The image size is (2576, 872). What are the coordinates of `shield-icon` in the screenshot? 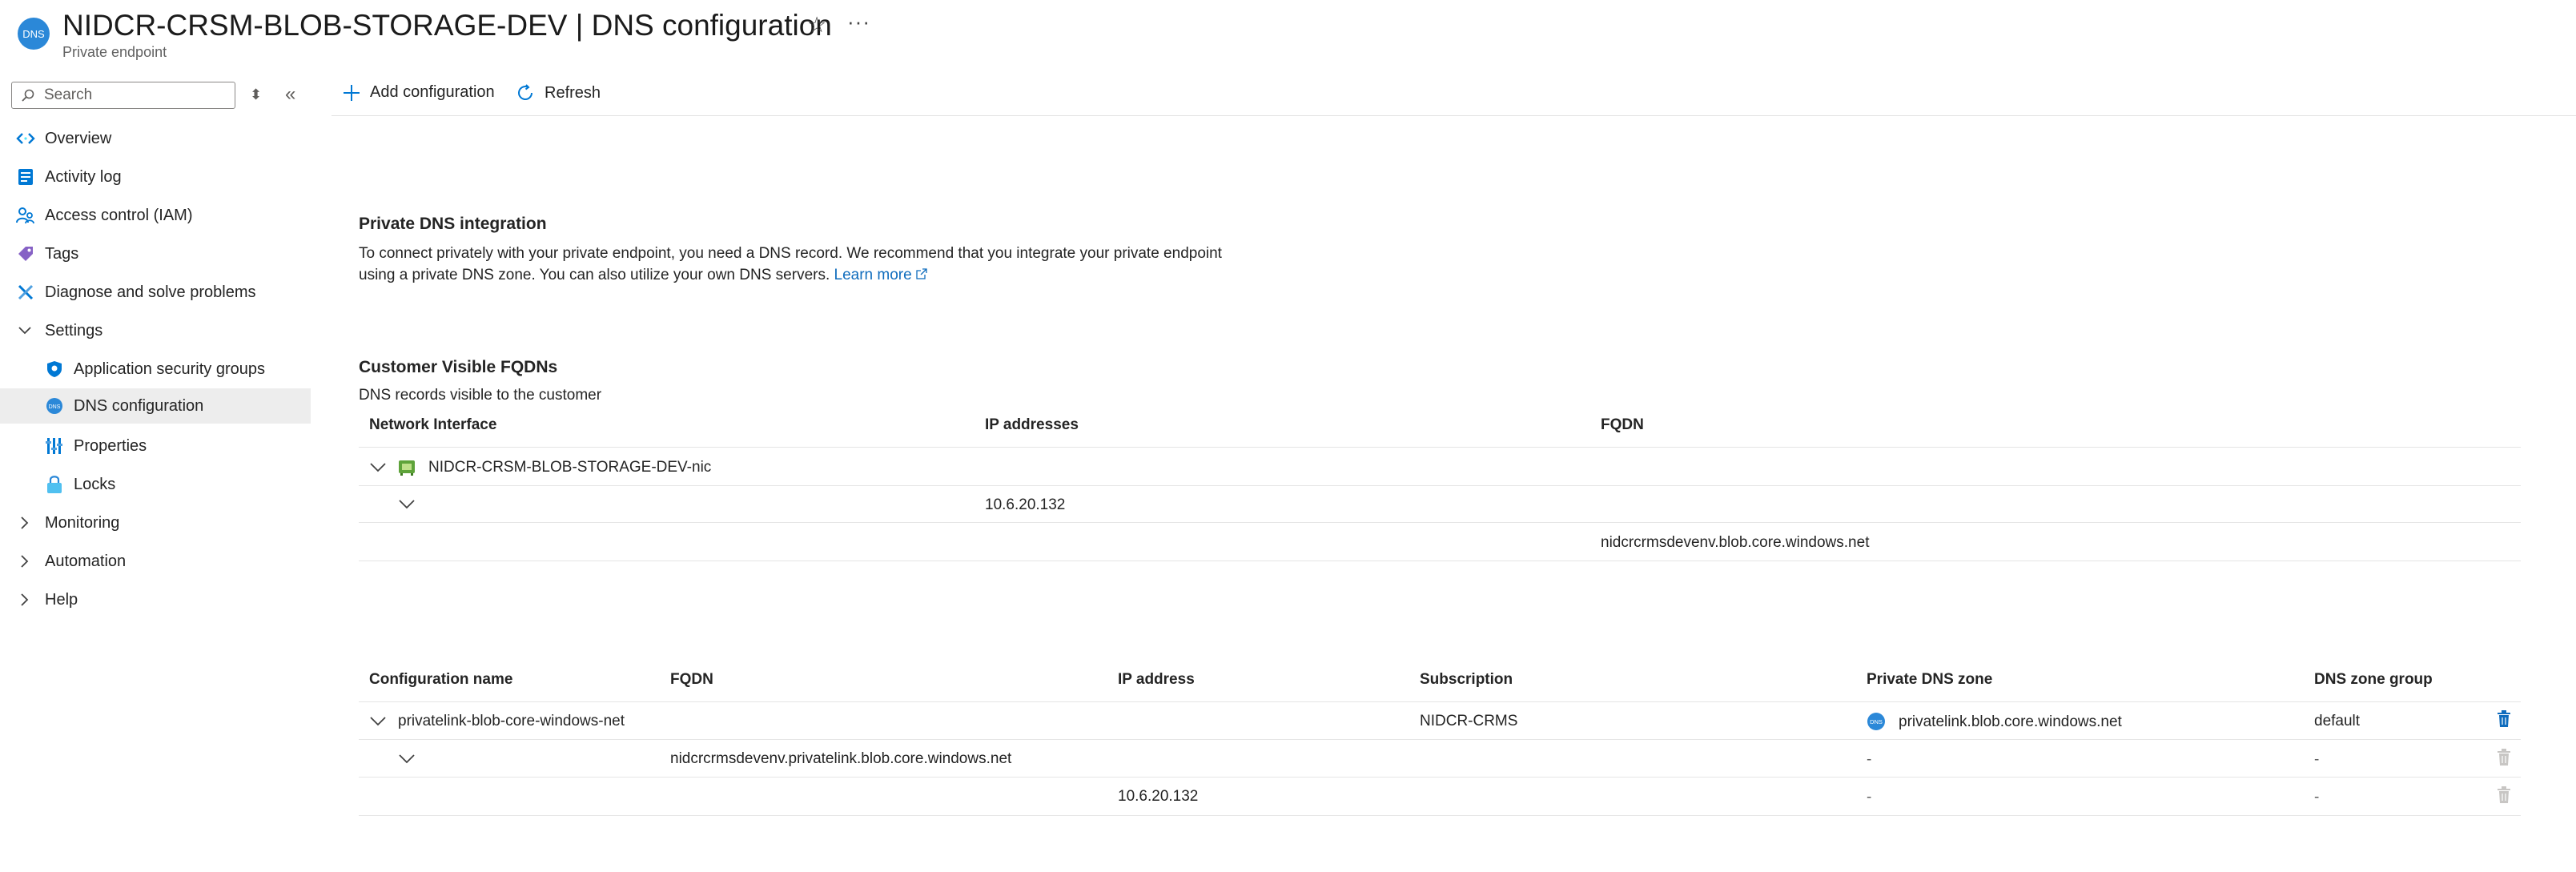 It's located at (54, 369).